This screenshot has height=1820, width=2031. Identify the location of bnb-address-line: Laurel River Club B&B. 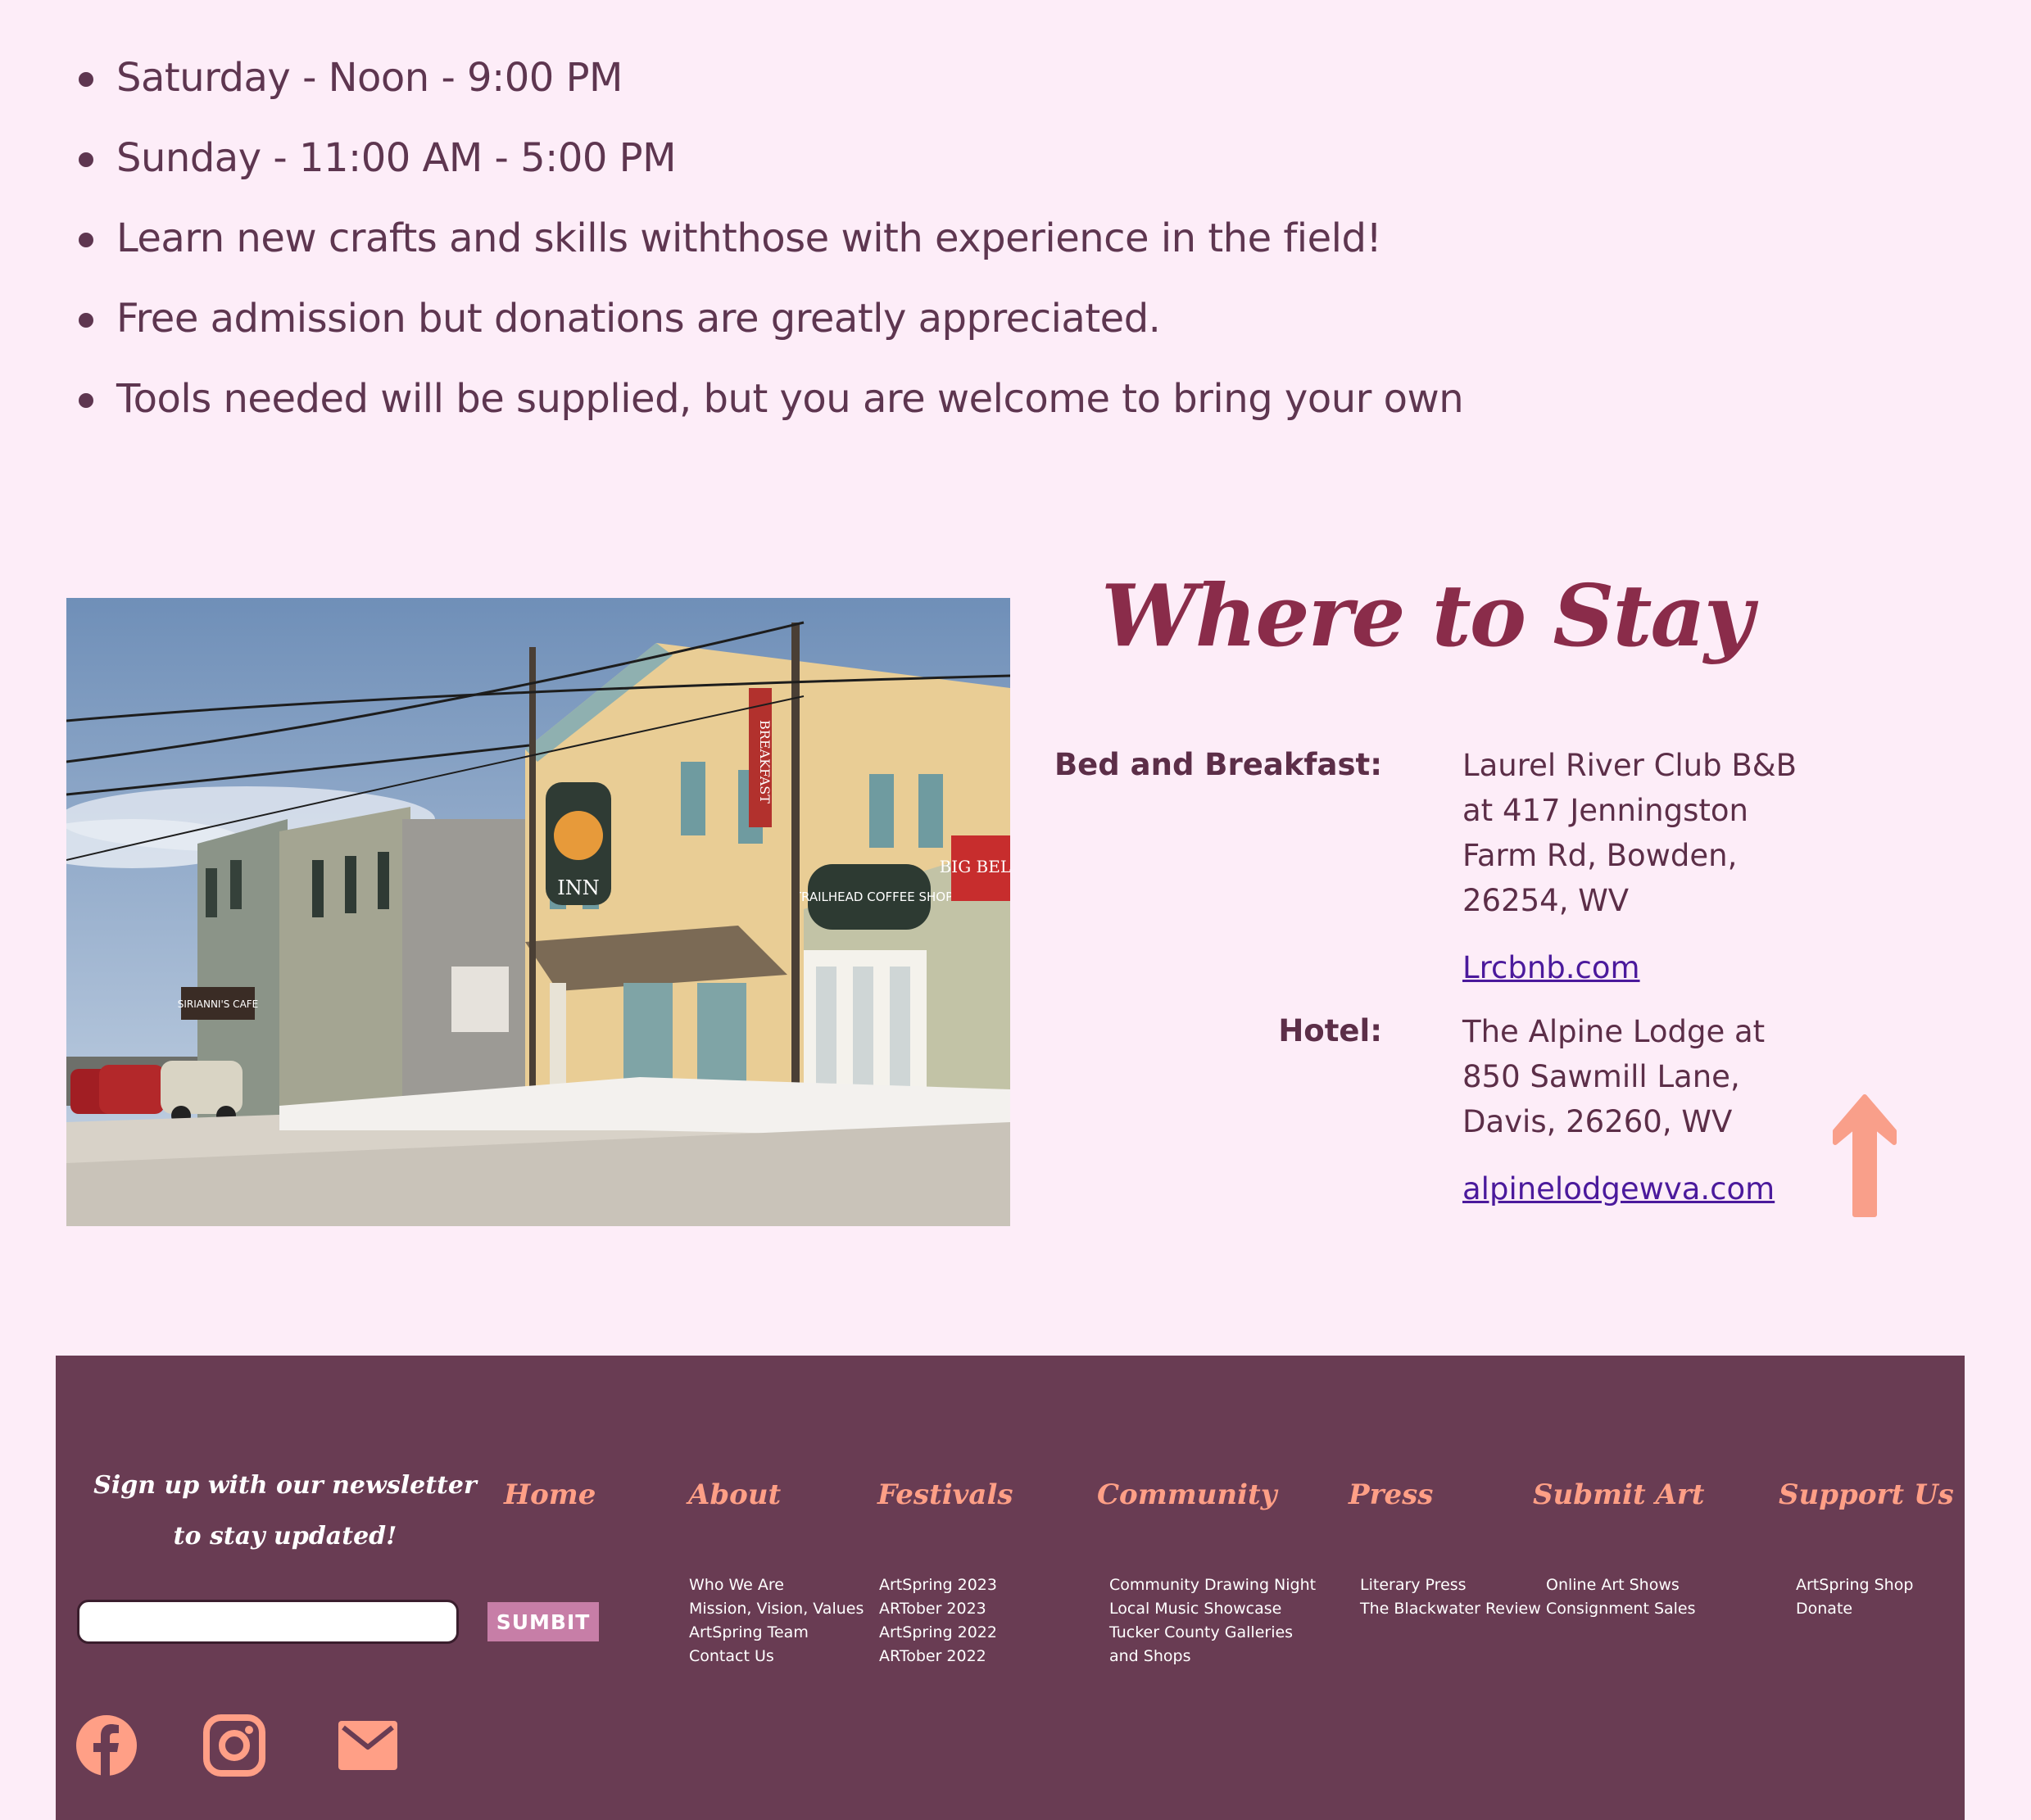
(1629, 765).